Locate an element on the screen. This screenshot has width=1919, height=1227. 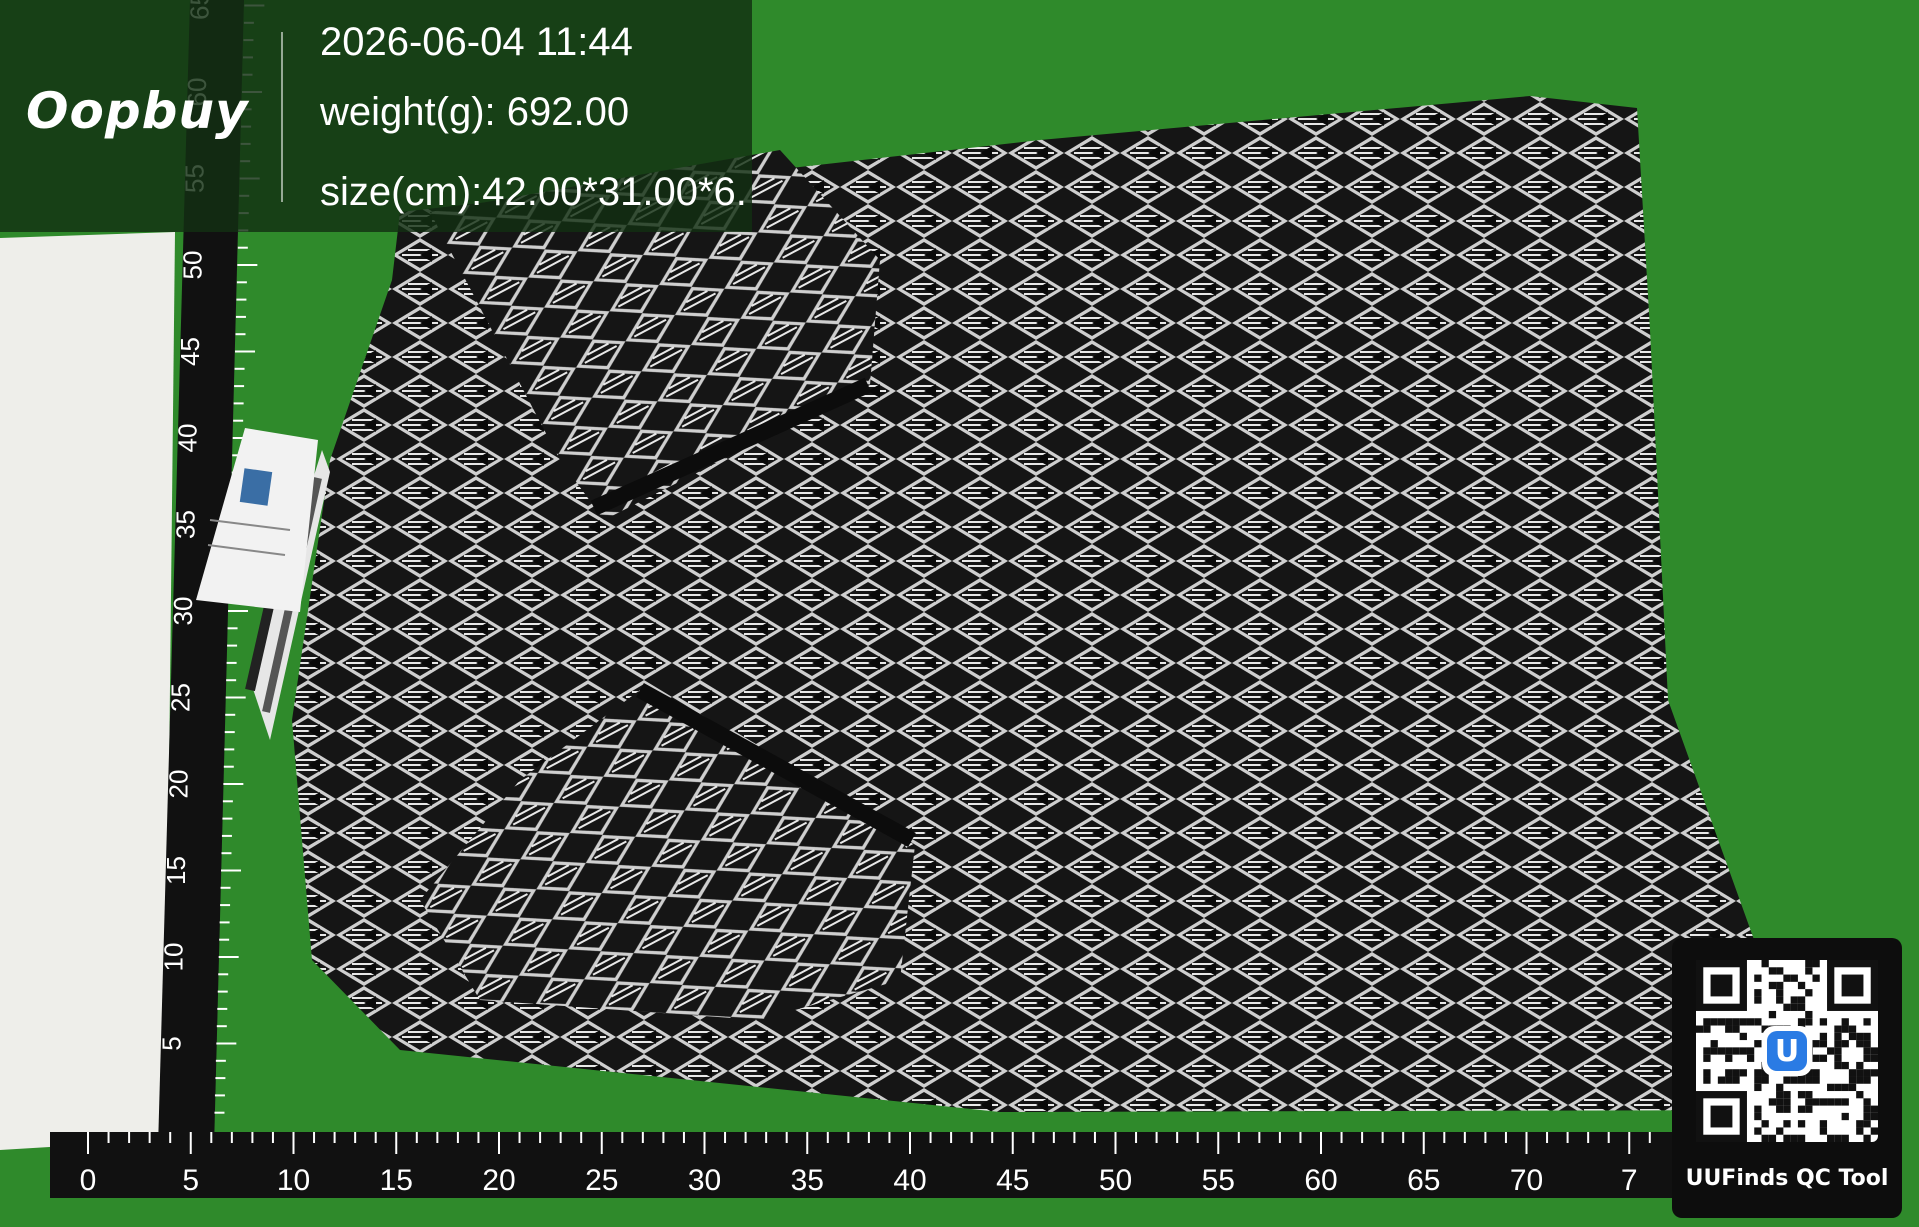
qr-center-logo: U is located at coordinates (1787, 1051).